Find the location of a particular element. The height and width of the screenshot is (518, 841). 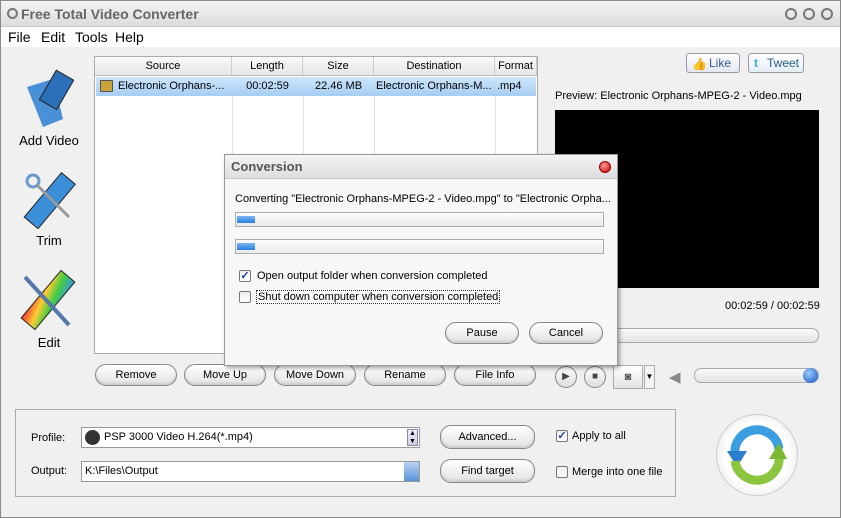

add-video-icon is located at coordinates (51, 98).